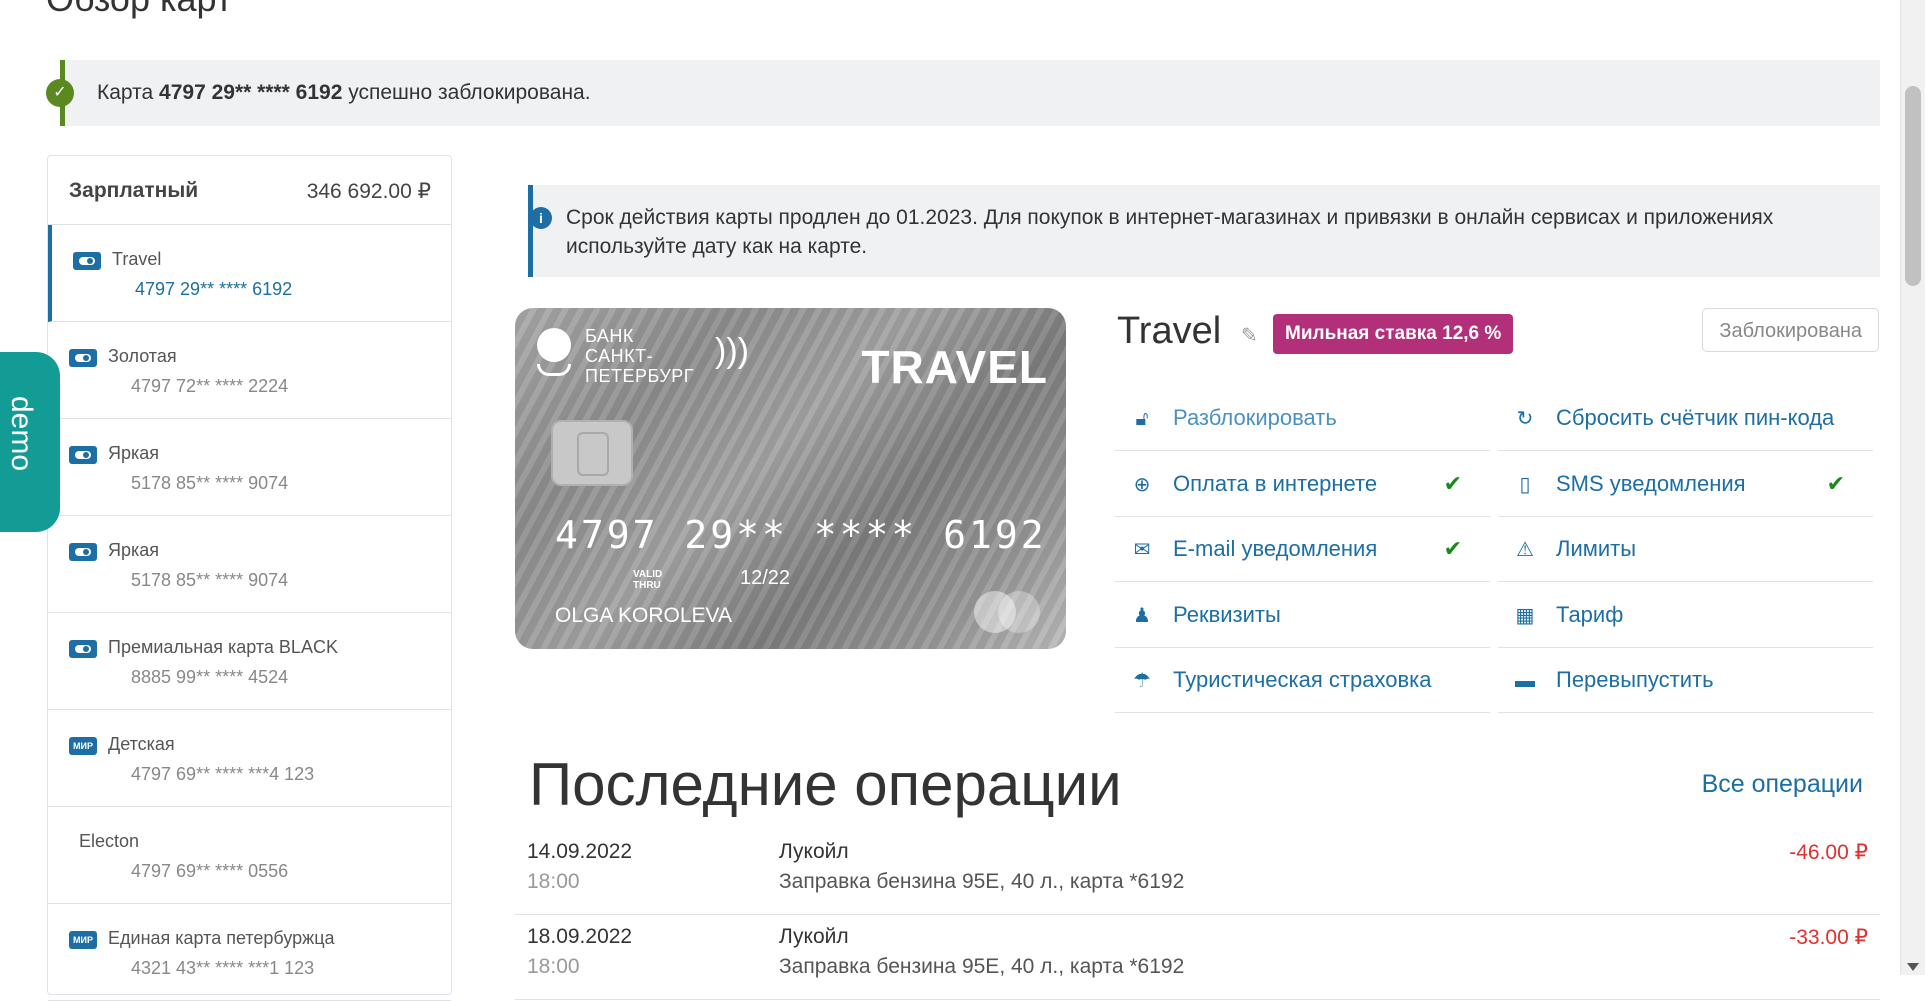  What do you see at coordinates (1685, 485) in the screenshot?
I see `sms-notifications-action: ▯ SMS уведомления ✔` at bounding box center [1685, 485].